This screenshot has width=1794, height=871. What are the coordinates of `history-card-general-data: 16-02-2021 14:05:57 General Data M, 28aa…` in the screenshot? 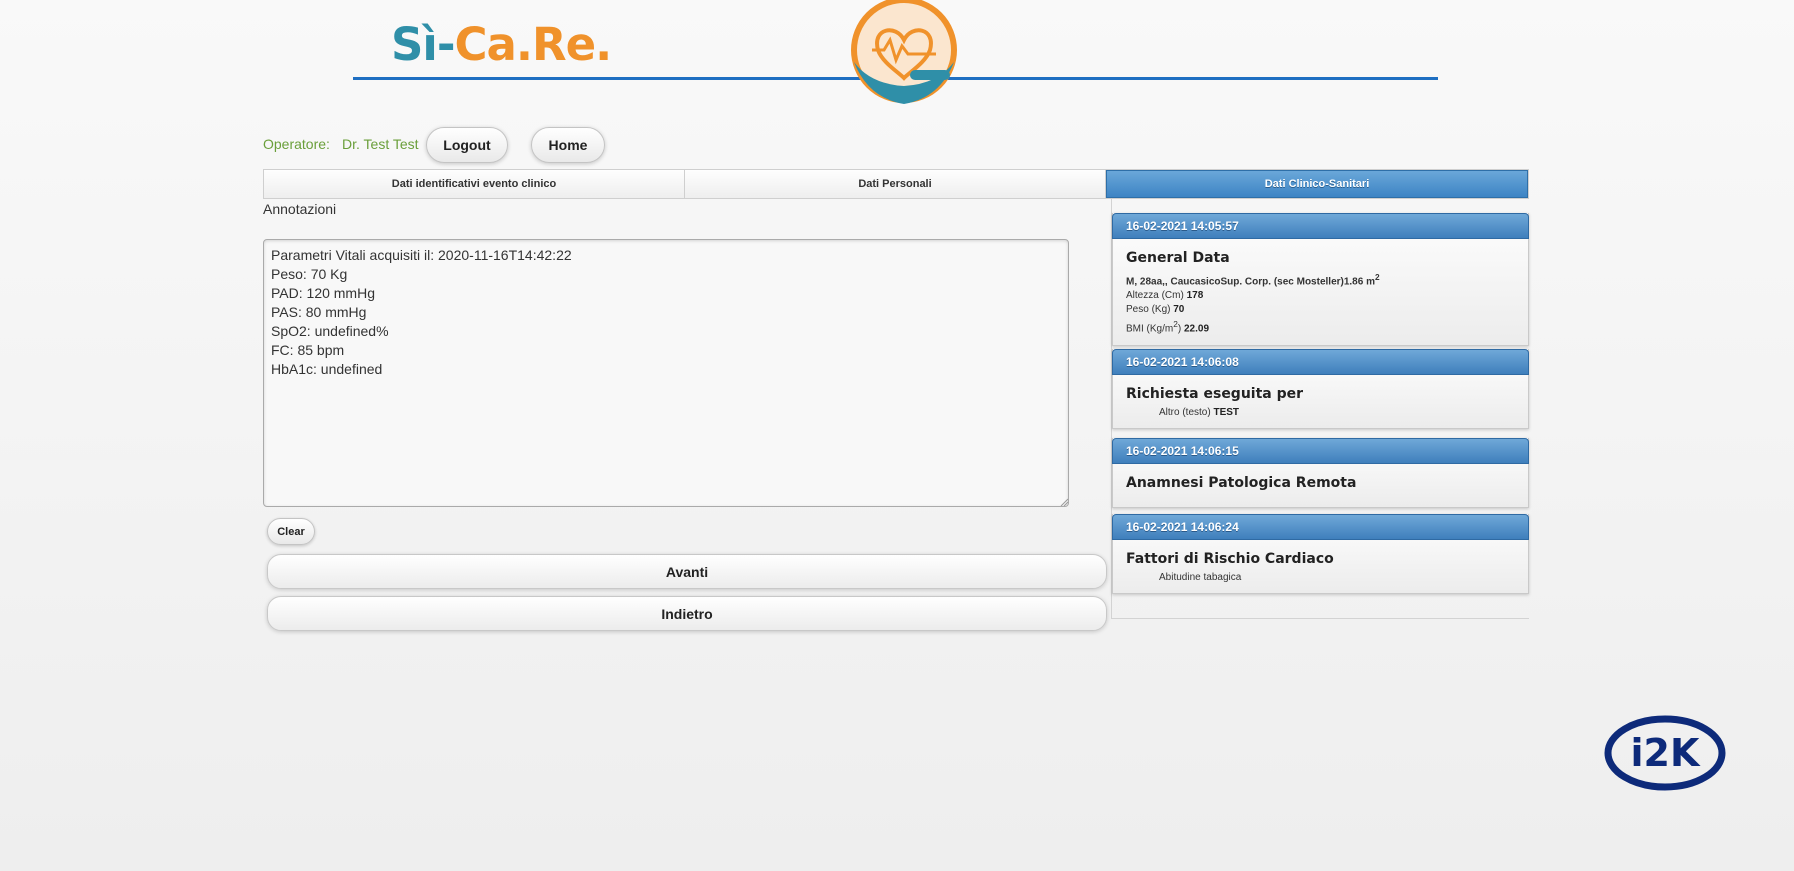 It's located at (1320, 279).